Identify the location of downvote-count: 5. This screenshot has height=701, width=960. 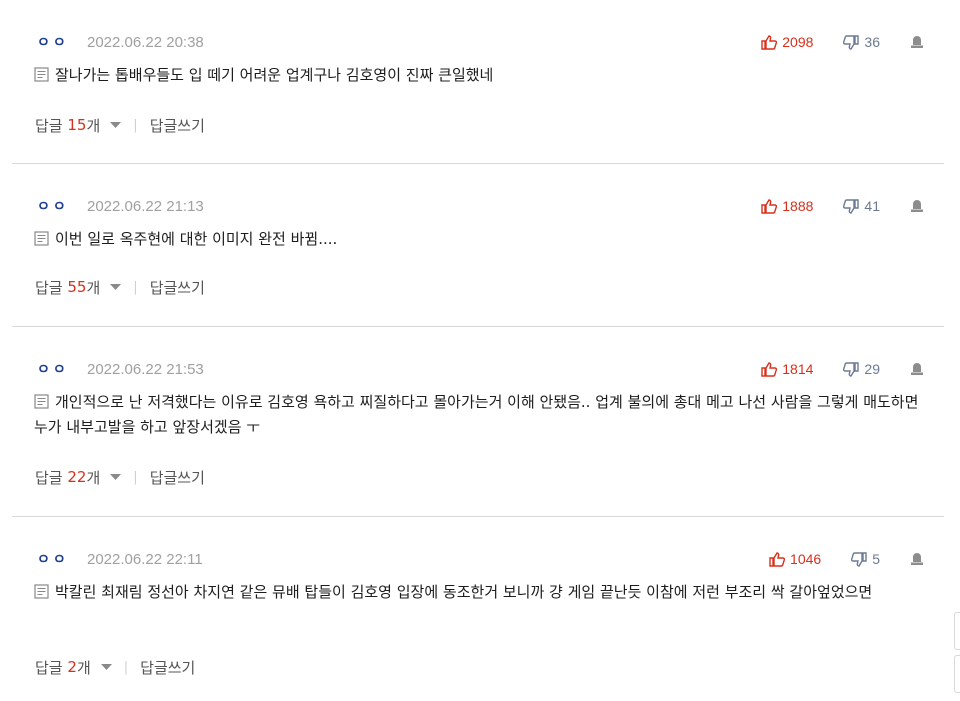
(876, 559).